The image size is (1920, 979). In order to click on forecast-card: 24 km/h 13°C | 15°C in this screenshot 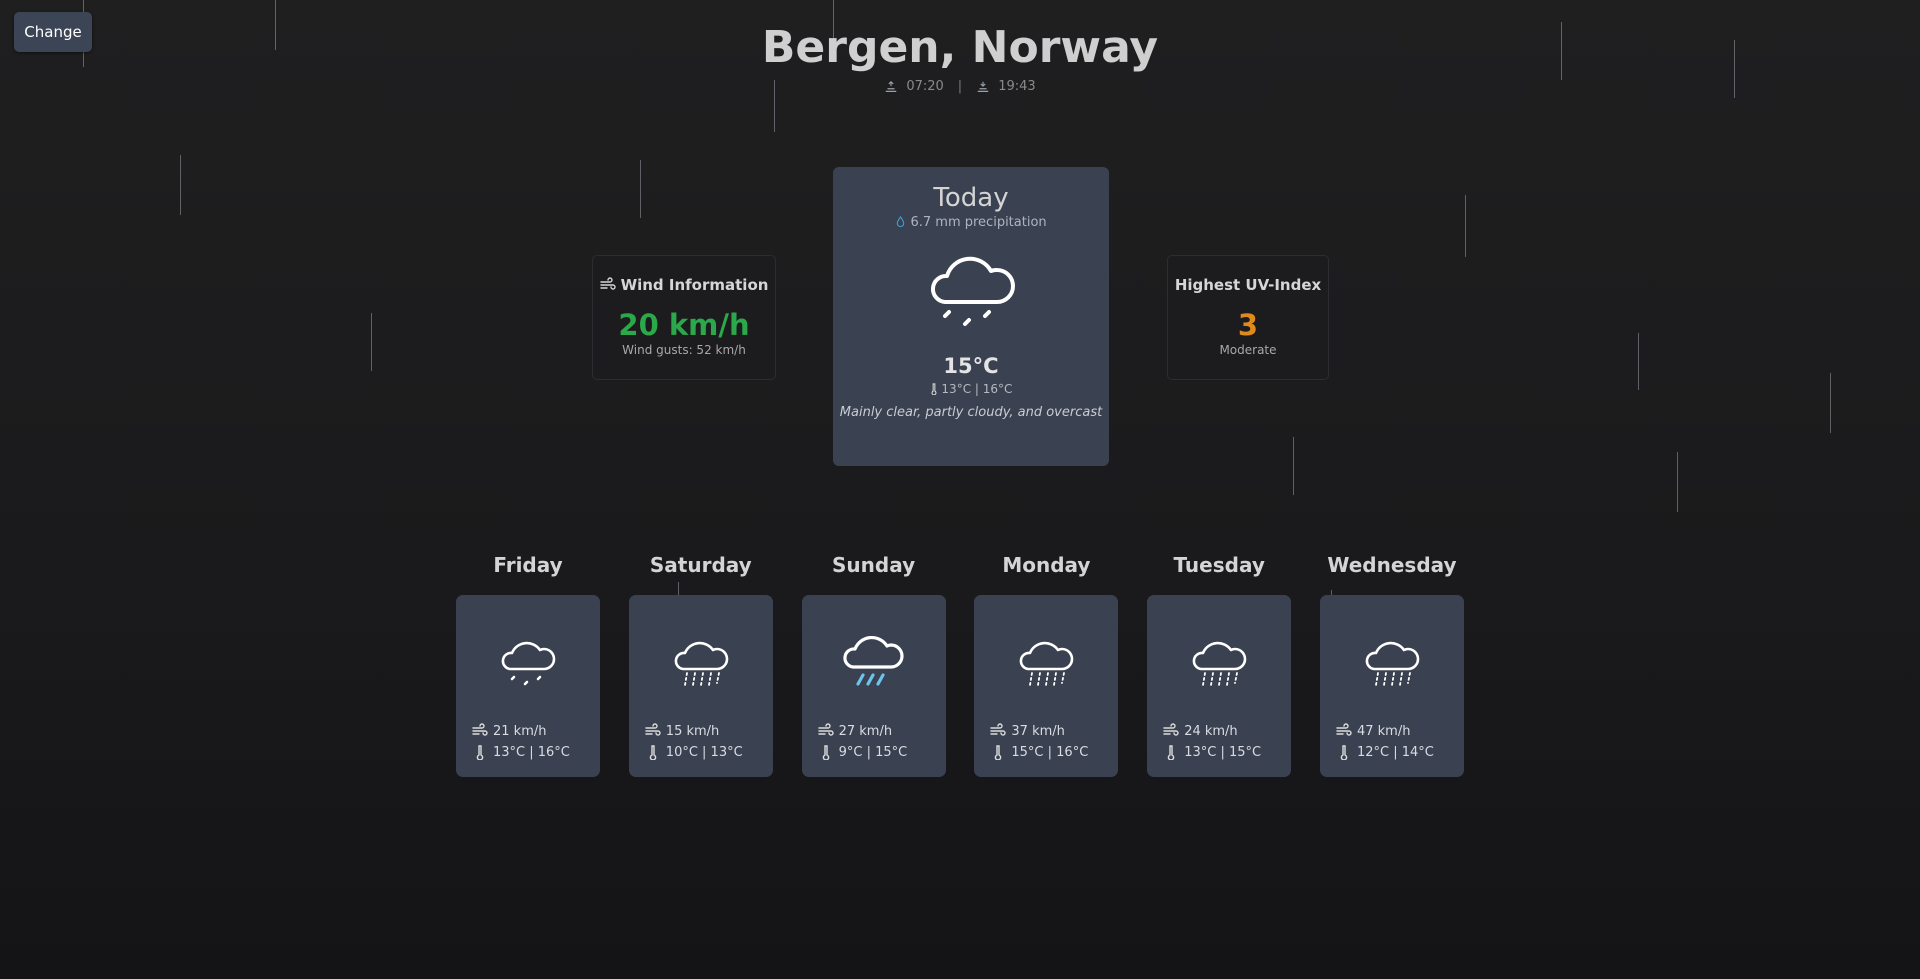, I will do `click(1219, 686)`.